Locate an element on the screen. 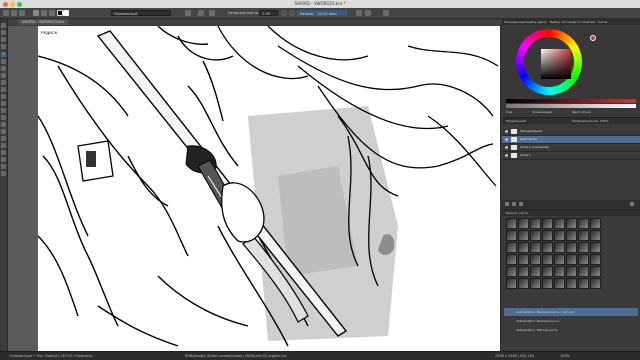  preserve-alpha-icon is located at coordinates (212, 13).